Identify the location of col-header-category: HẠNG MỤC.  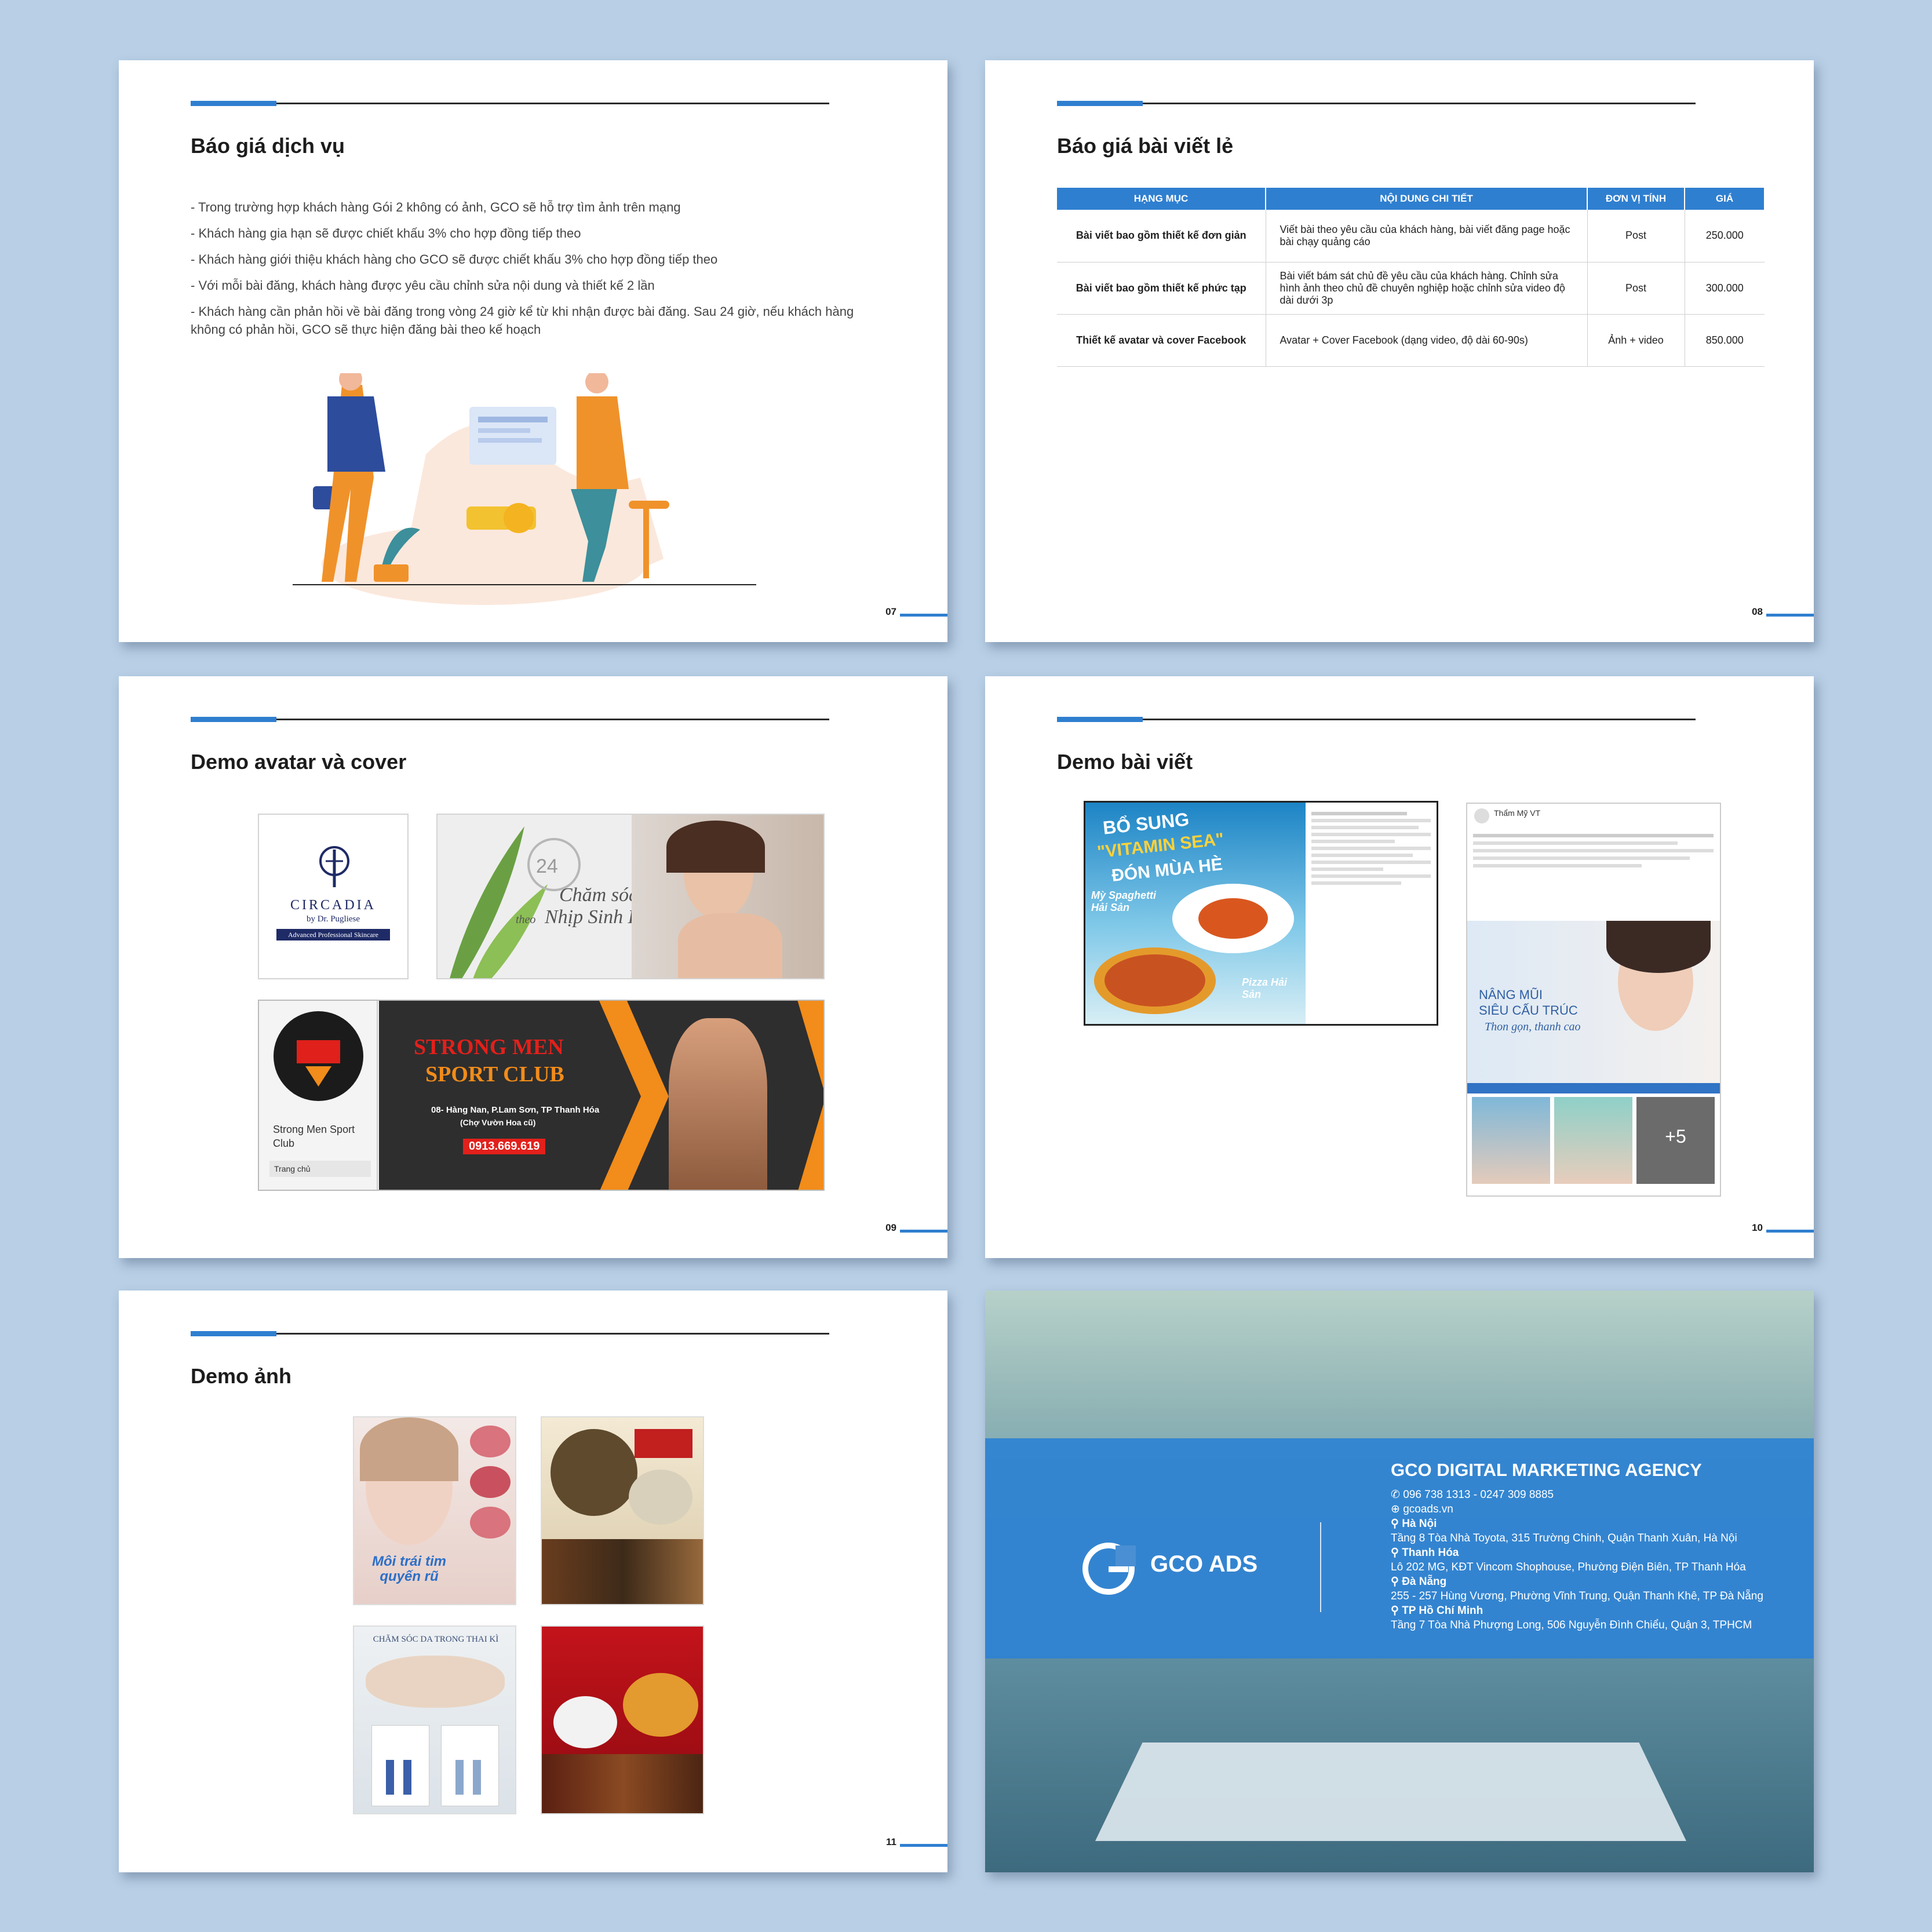
(1162, 199).